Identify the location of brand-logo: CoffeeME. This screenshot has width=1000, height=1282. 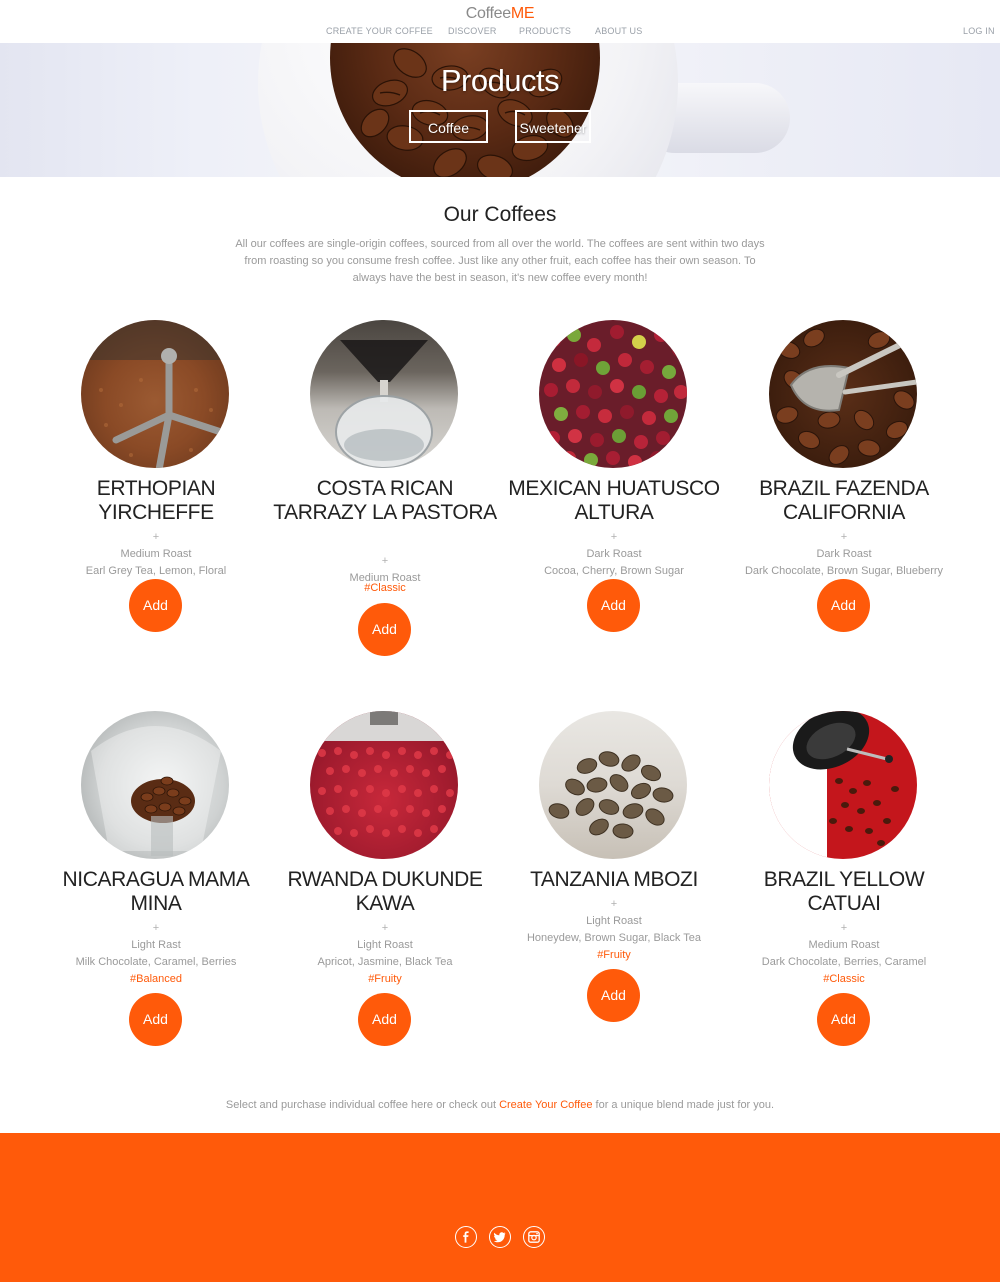
(500, 14).